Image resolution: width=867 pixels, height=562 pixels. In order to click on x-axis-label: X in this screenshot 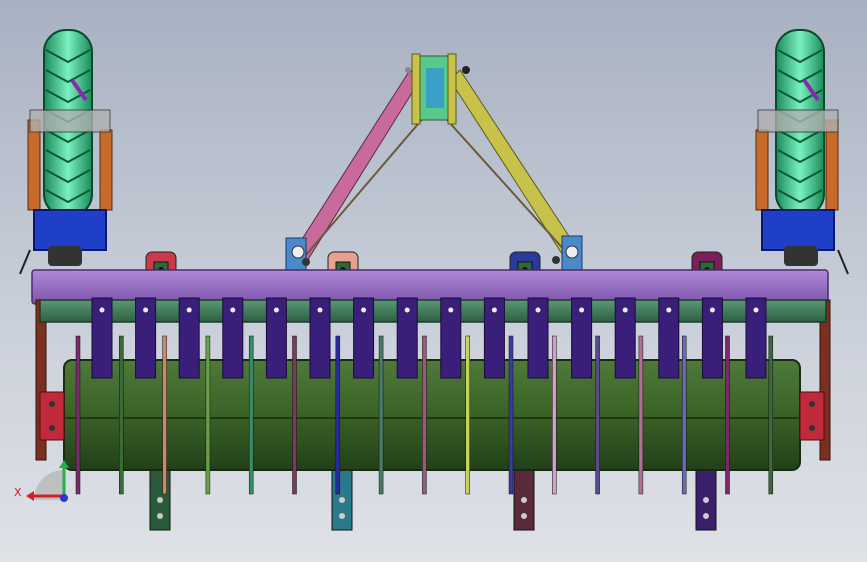, I will do `click(18, 492)`.